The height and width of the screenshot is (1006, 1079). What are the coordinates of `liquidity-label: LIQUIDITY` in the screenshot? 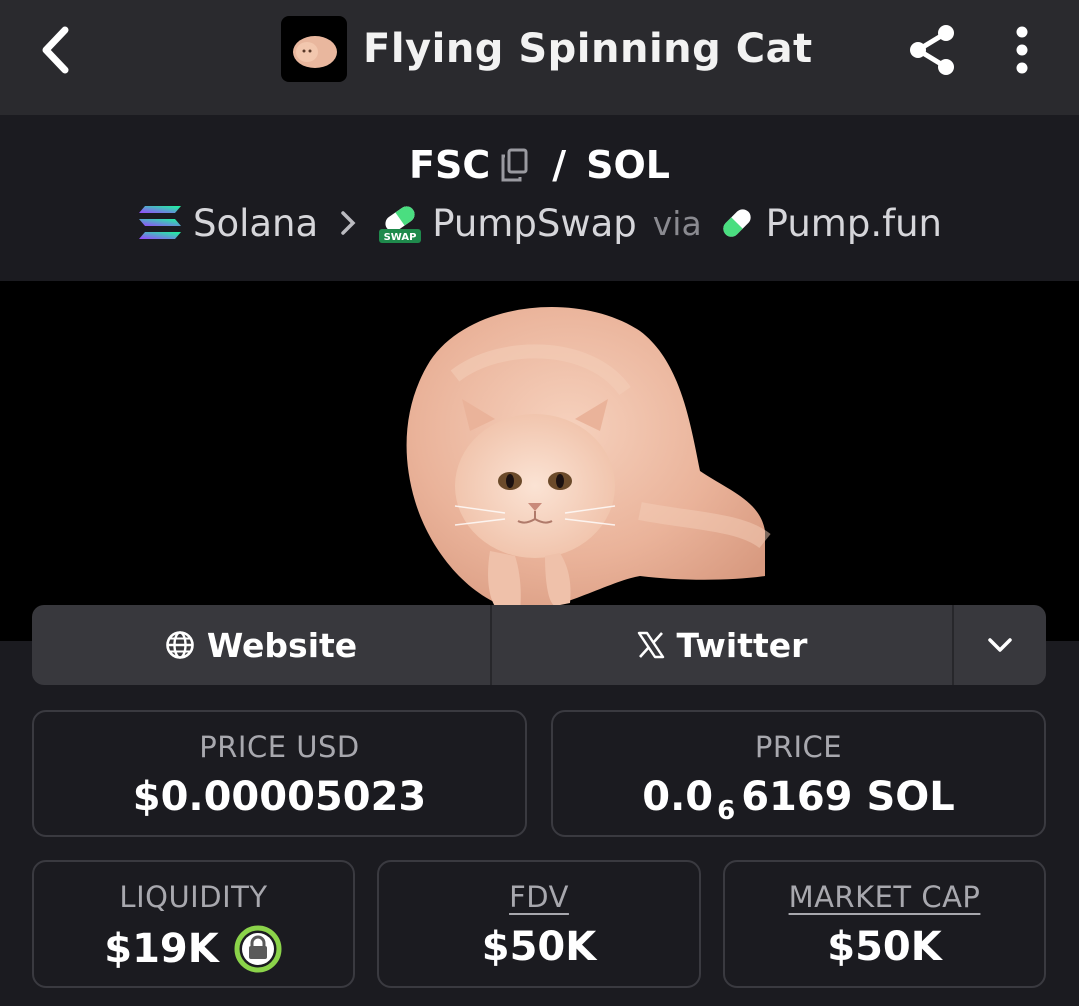 It's located at (193, 897).